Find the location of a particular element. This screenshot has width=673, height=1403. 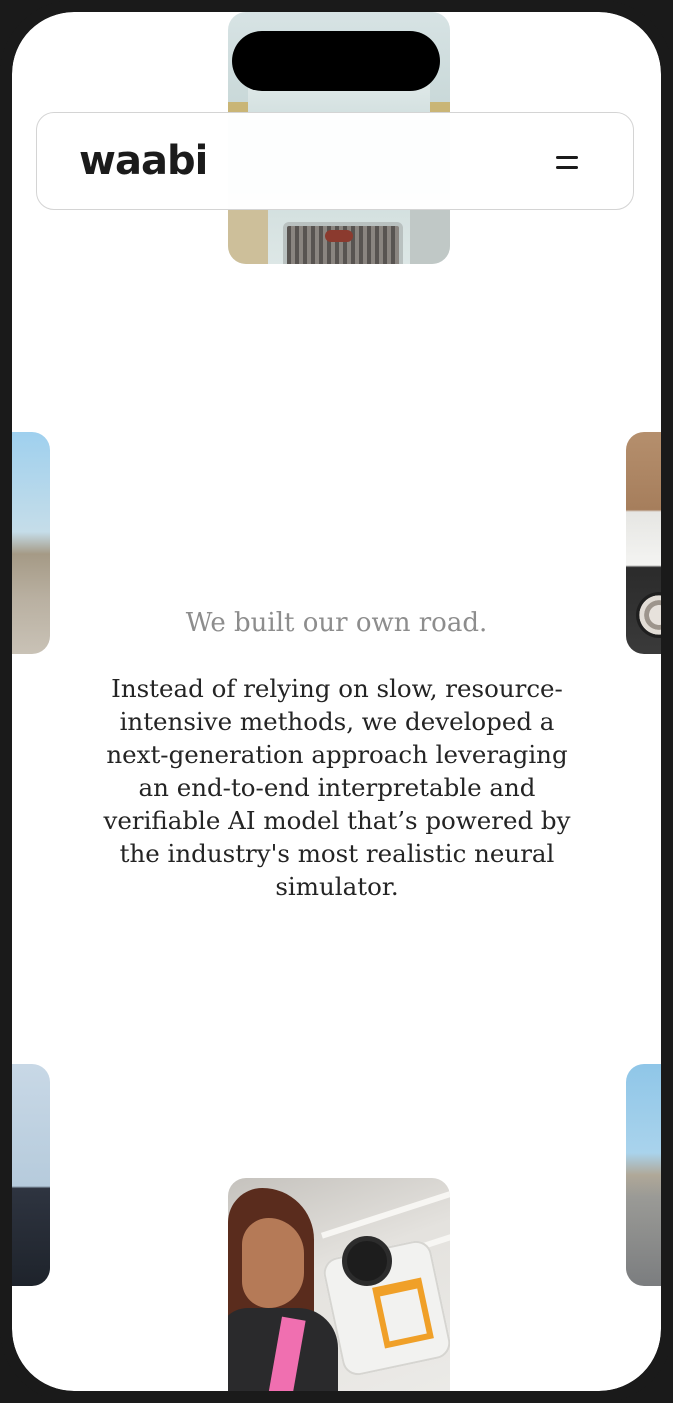

person-face is located at coordinates (273, 1263).